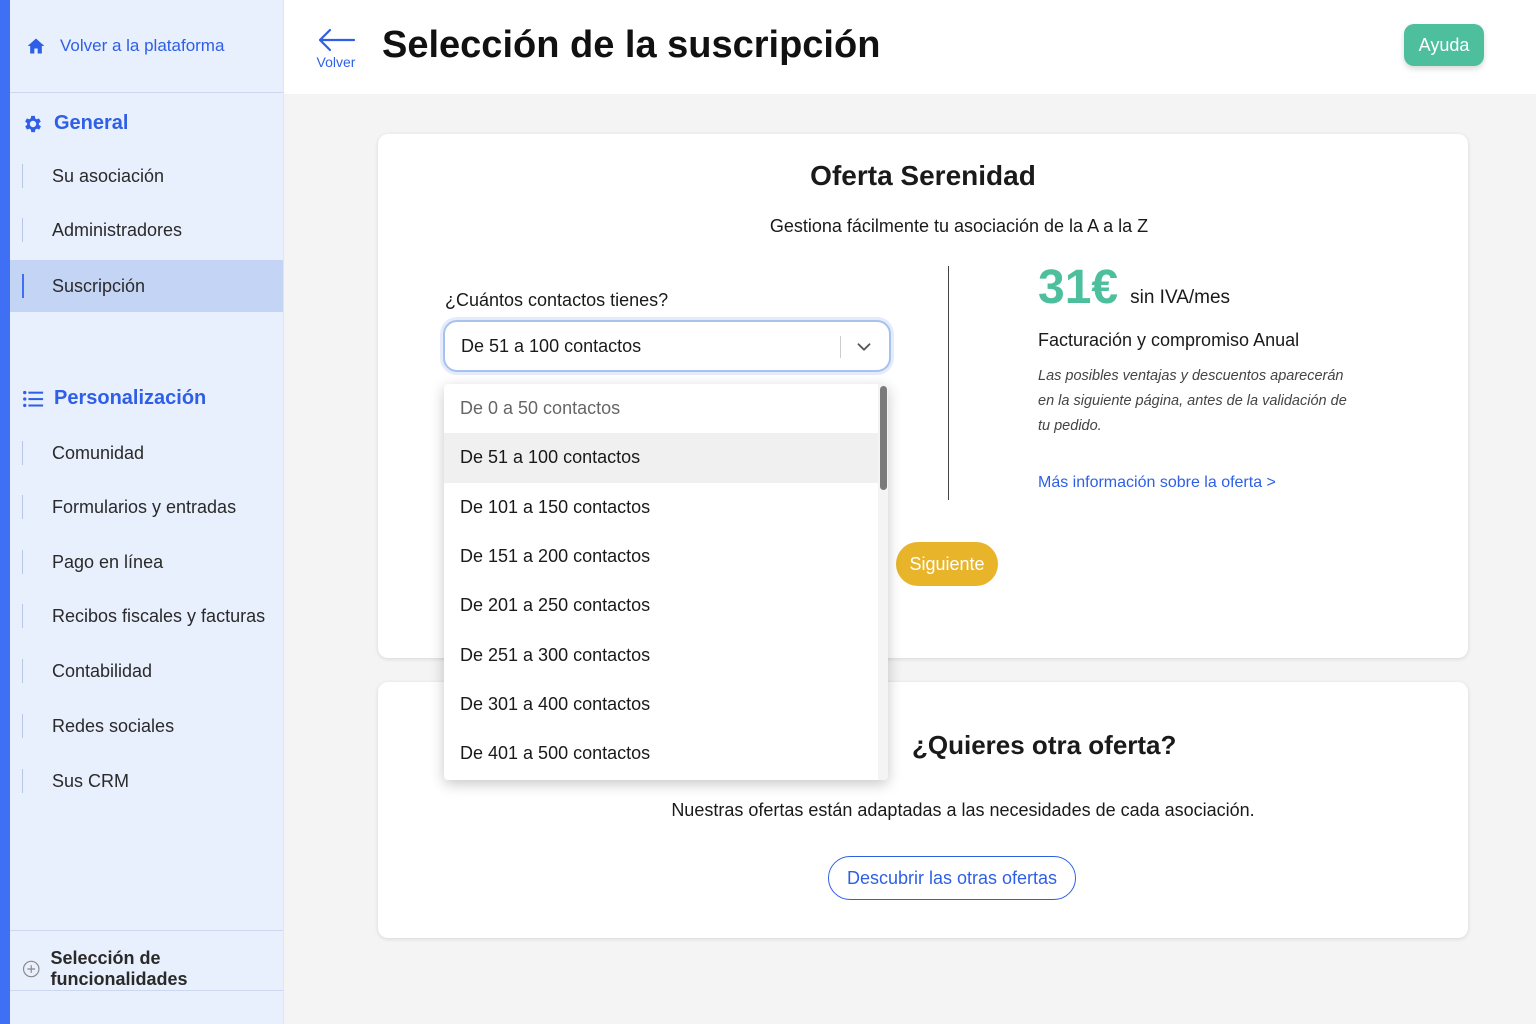 The width and height of the screenshot is (1536, 1024). I want to click on back-to-platform-link: Volver a la plataforma, so click(125, 46).